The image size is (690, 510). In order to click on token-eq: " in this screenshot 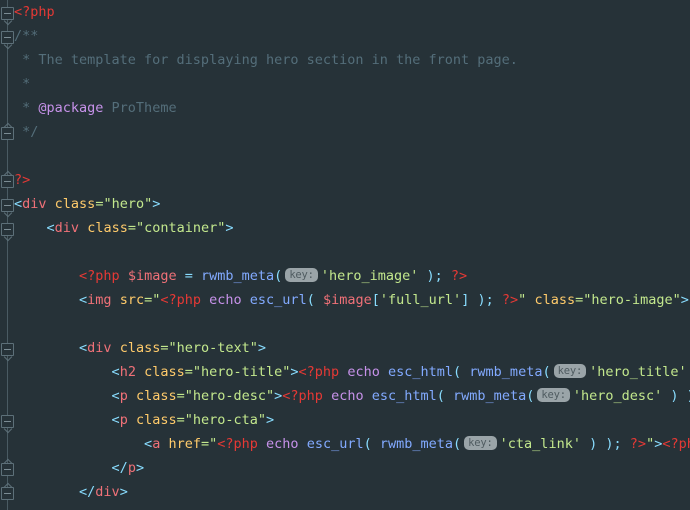, I will do `click(650, 444)`.